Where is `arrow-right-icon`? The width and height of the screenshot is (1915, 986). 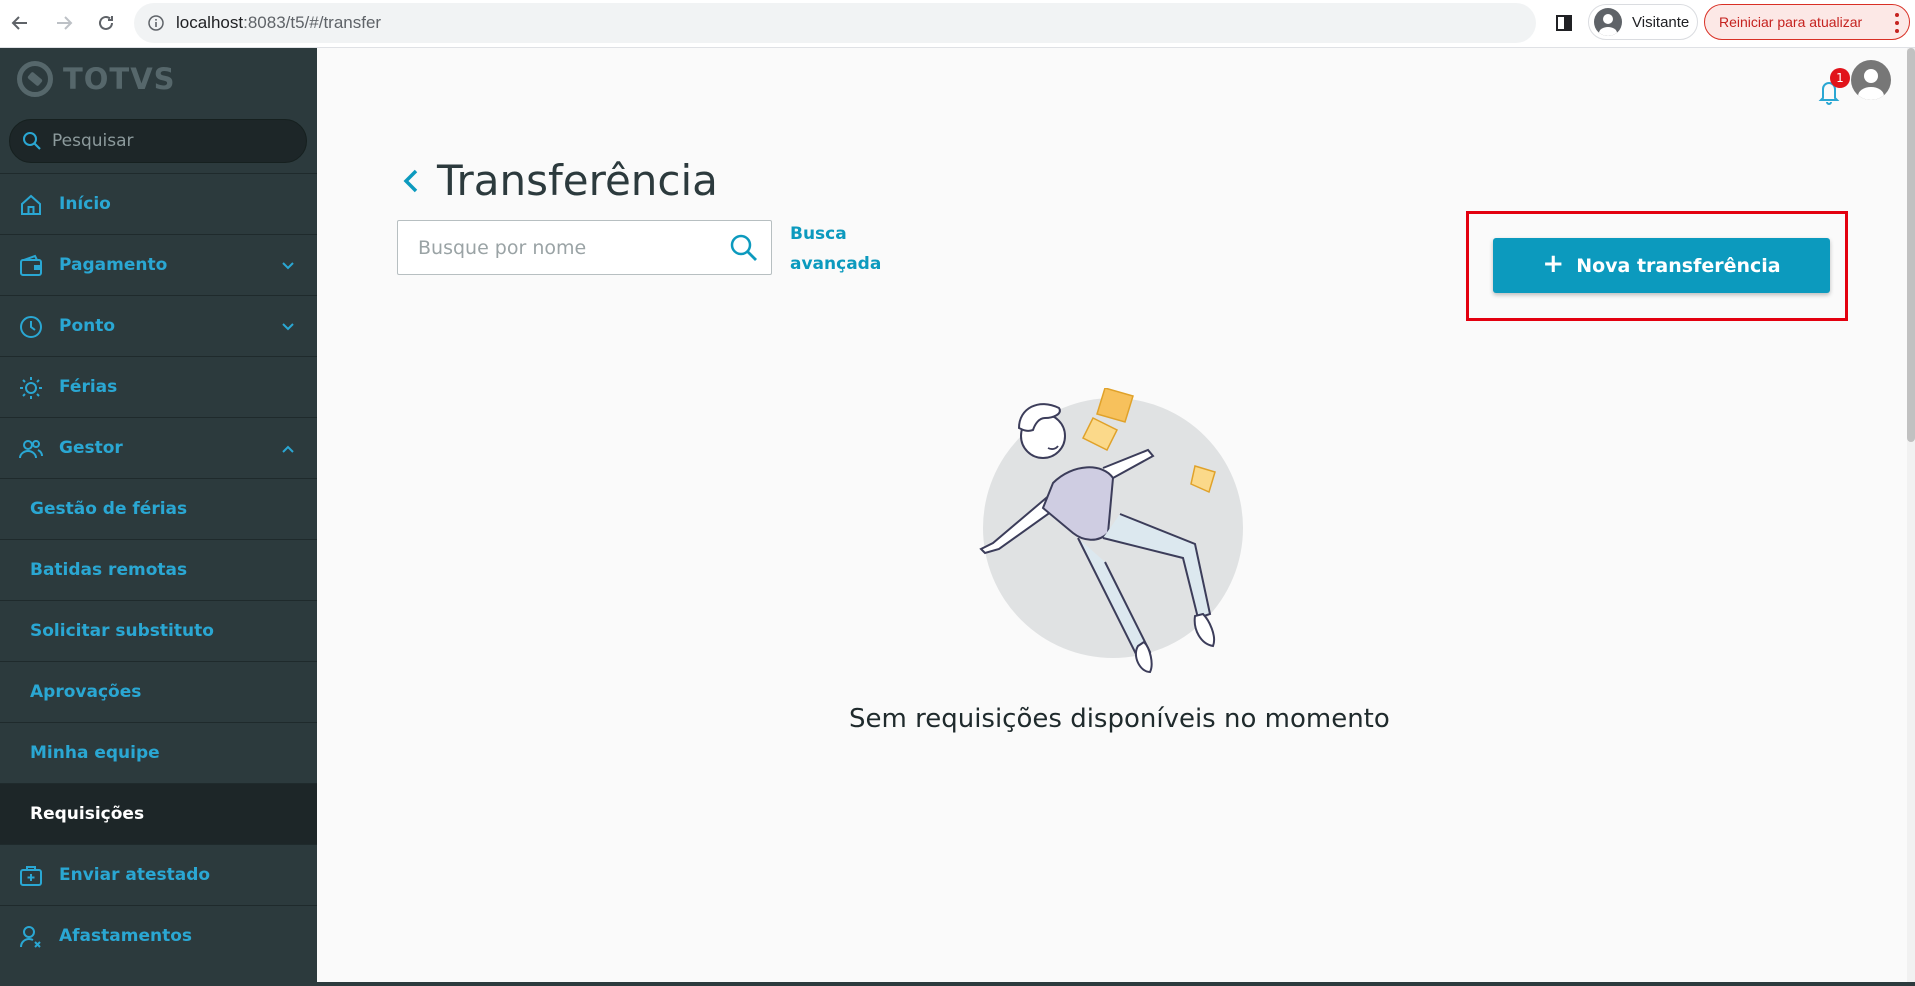
arrow-right-icon is located at coordinates (65, 23).